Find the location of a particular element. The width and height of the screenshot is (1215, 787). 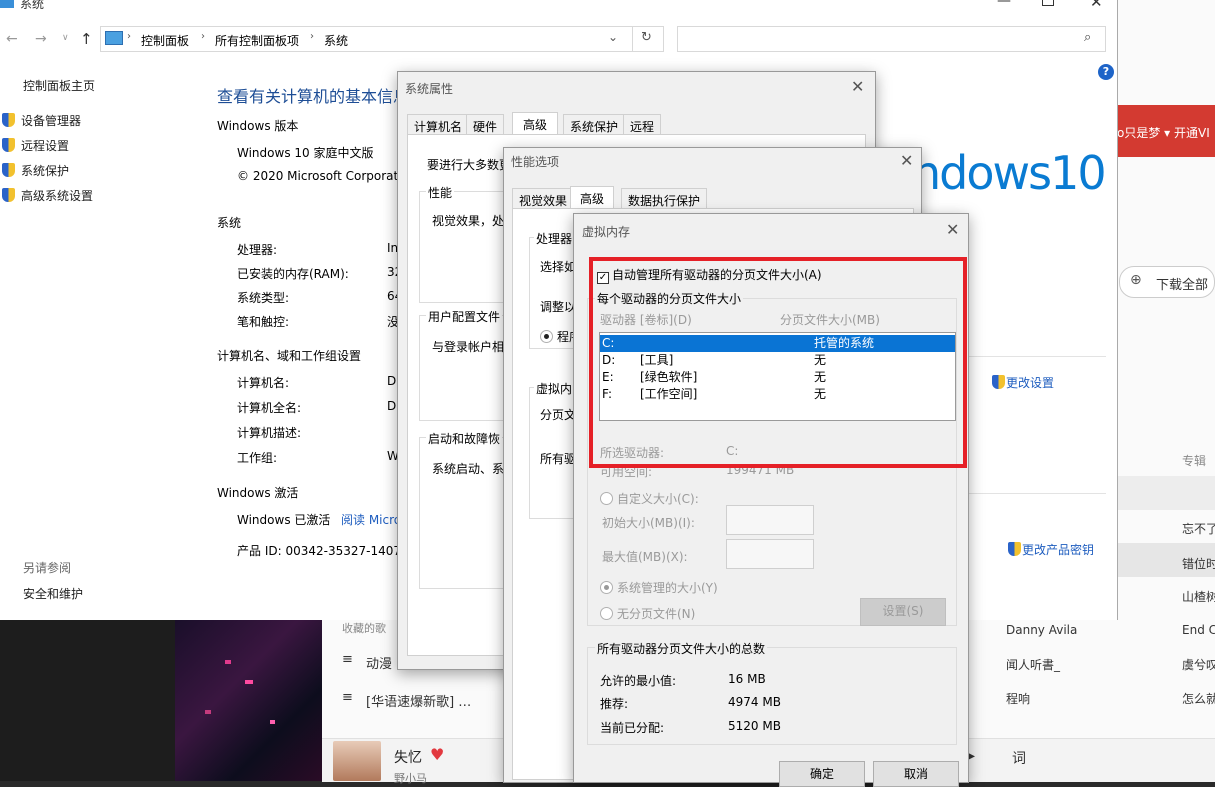

now-playing-avatar is located at coordinates (357, 761).